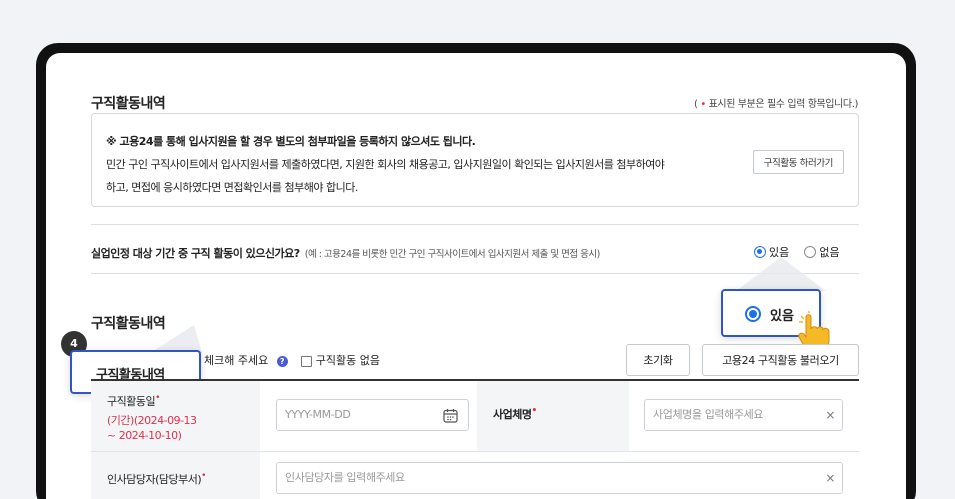  What do you see at coordinates (553, 416) in the screenshot?
I see `company-label-cell: 사업체명•` at bounding box center [553, 416].